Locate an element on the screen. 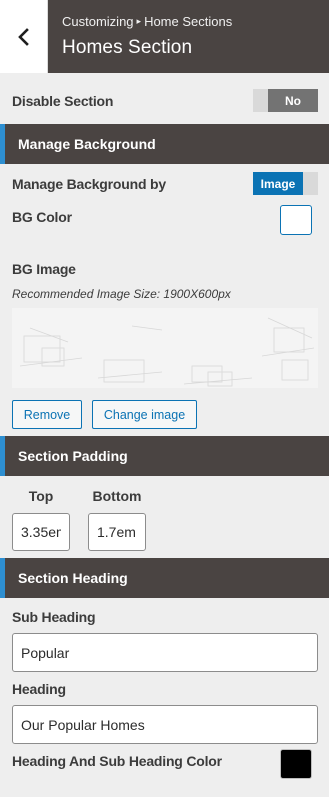 Image resolution: width=329 pixels, height=797 pixels. heading-color-label: Heading And Sub Heading Color is located at coordinates (117, 761).